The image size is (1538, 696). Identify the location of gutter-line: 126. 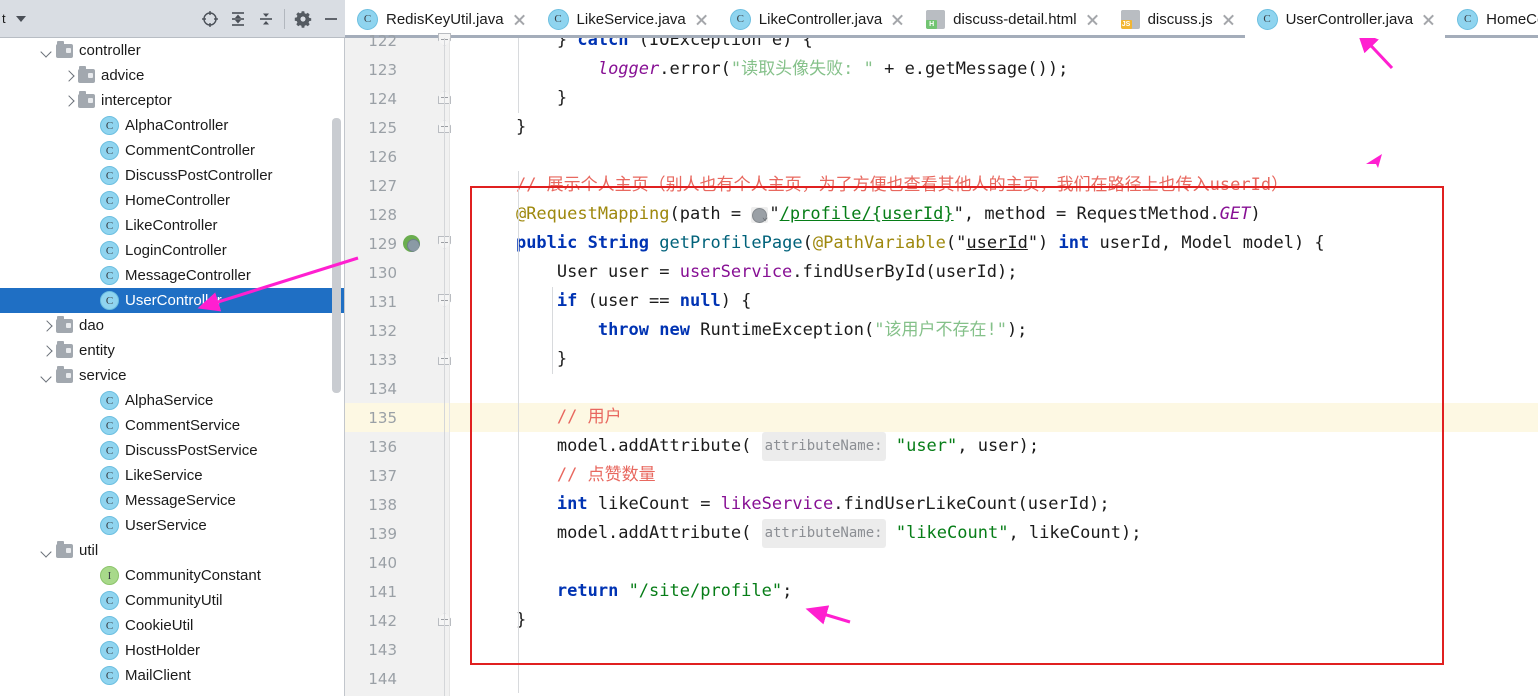
(397, 156).